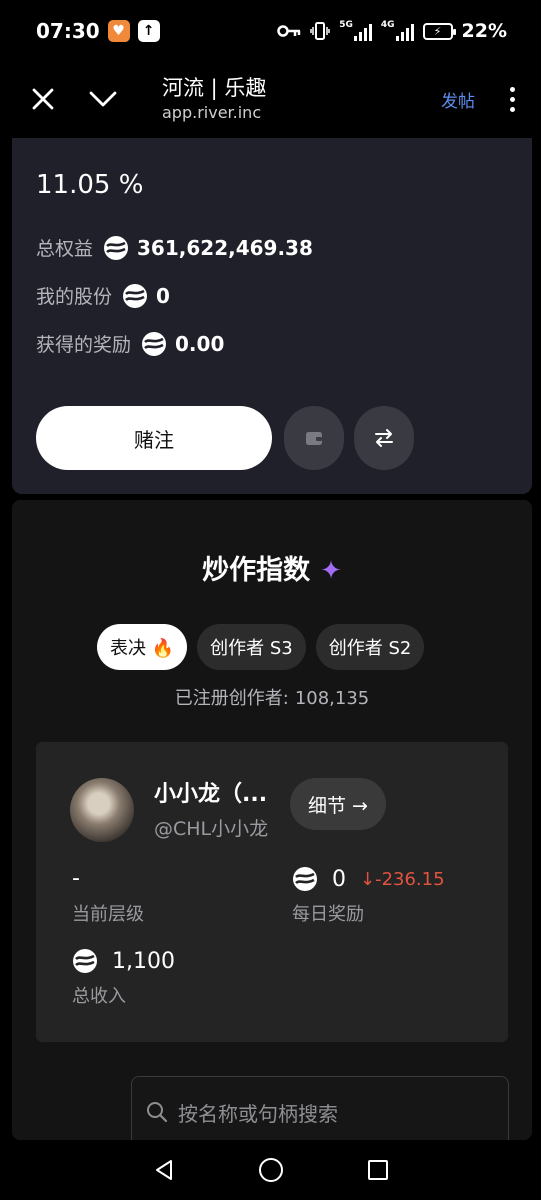 The width and height of the screenshot is (541, 1200). What do you see at coordinates (339, 879) in the screenshot?
I see `daily-reward-amount: 0` at bounding box center [339, 879].